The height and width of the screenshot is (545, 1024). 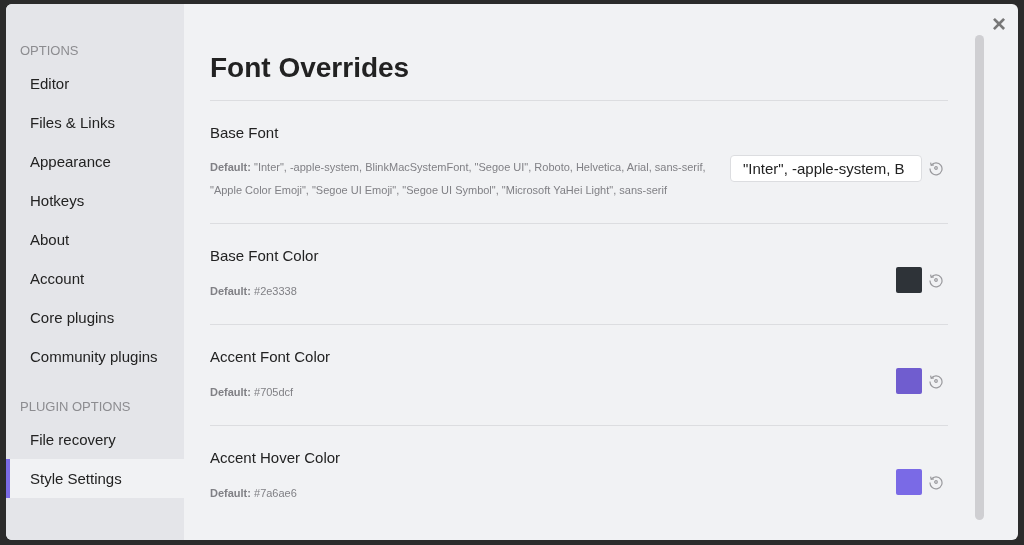 I want to click on sidebar-item: Editor, so click(x=95, y=83).